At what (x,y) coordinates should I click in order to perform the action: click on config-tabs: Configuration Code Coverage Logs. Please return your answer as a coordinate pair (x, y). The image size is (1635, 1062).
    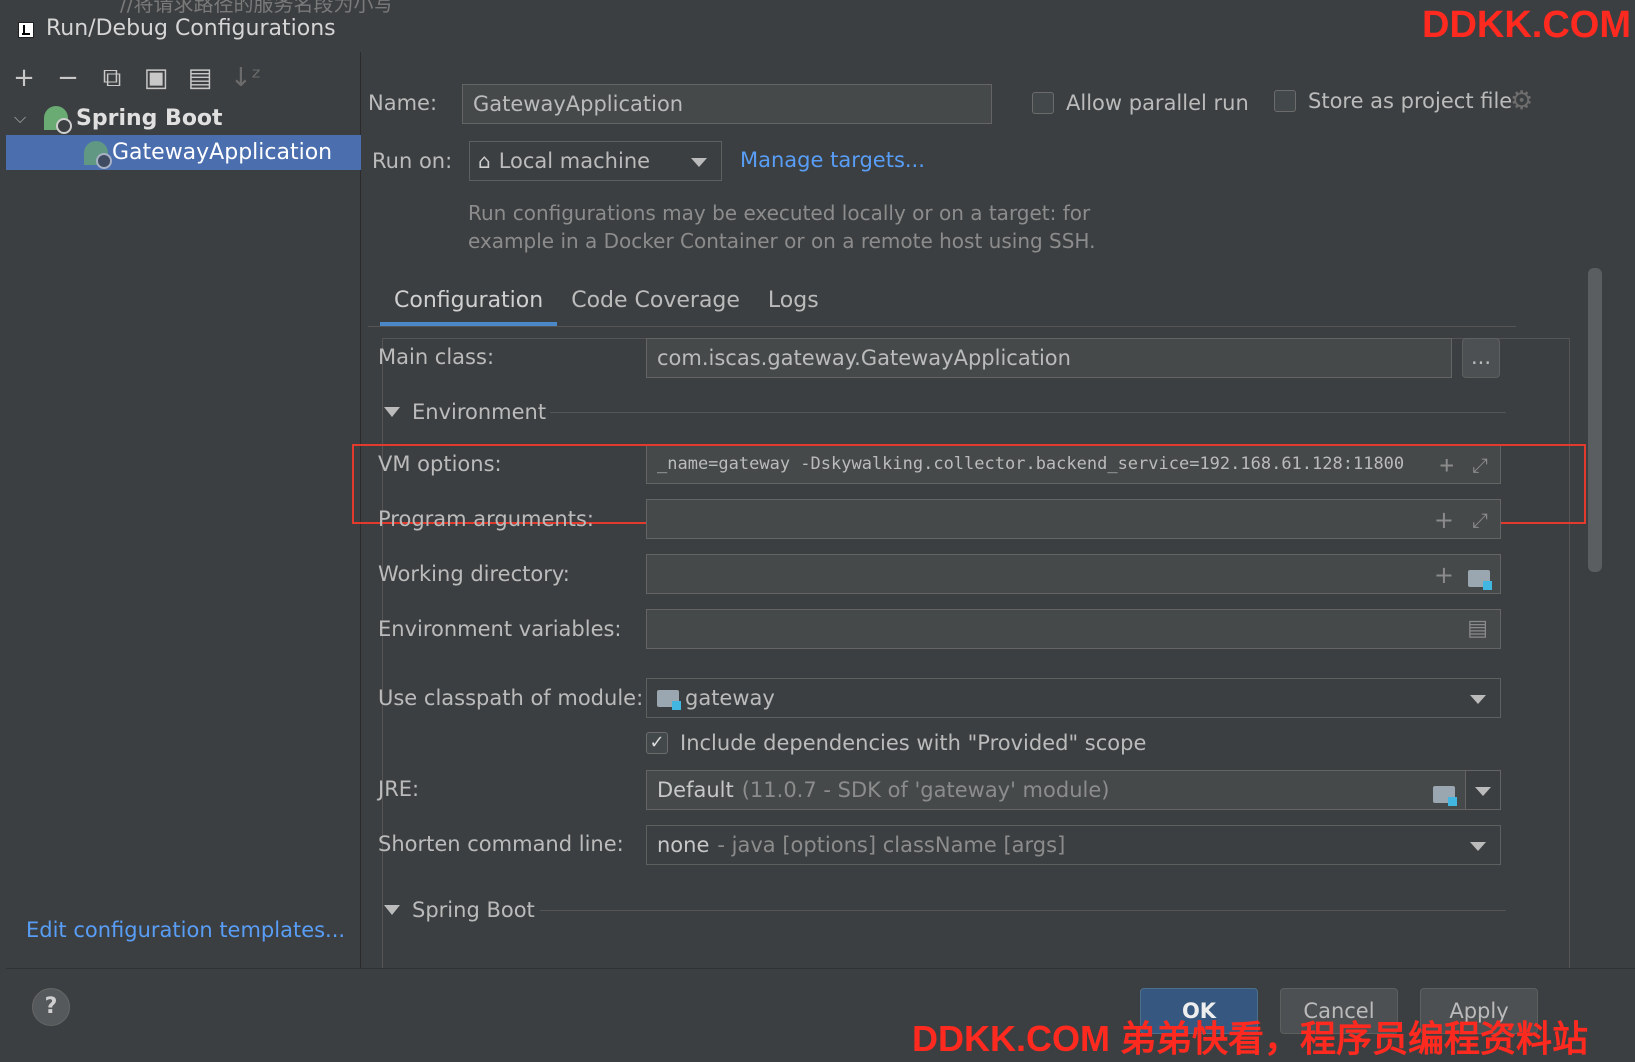
    Looking at the image, I should click on (606, 305).